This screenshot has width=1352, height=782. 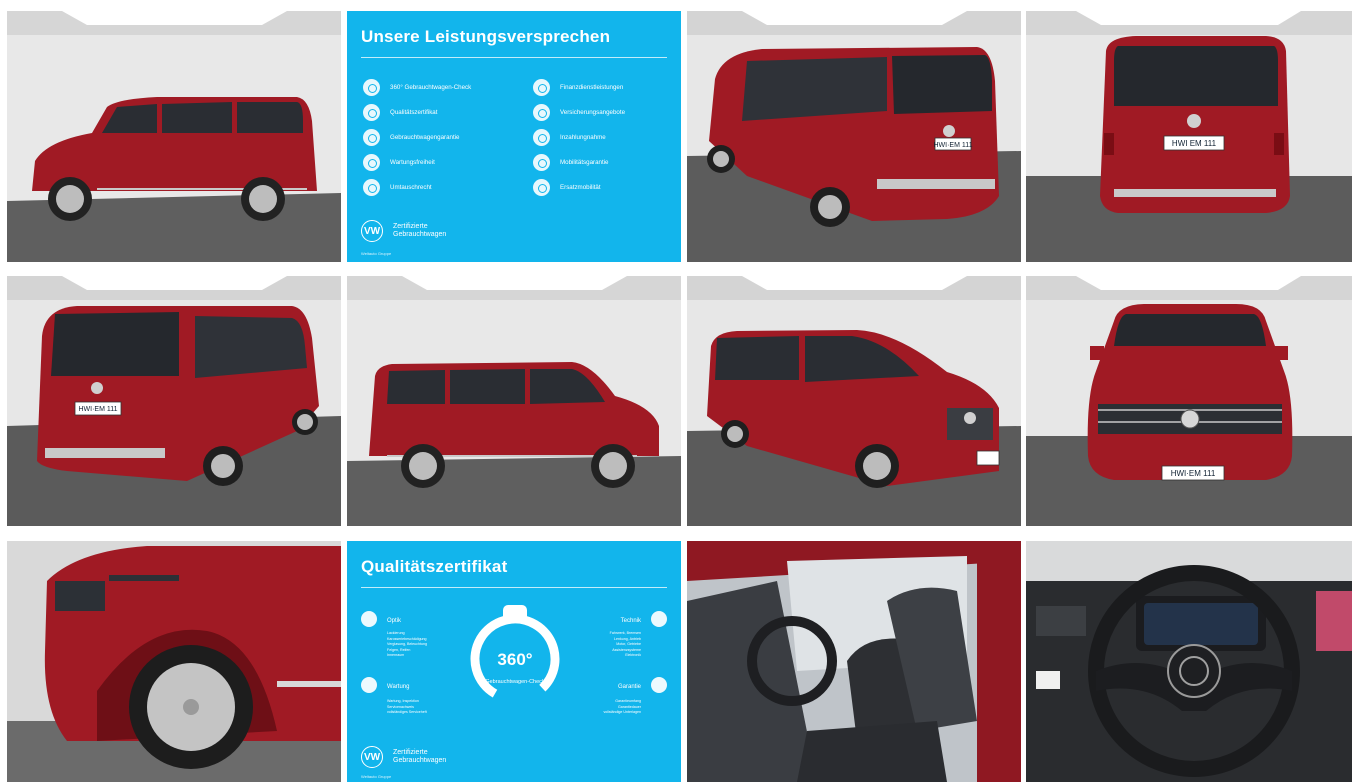 I want to click on service-item: Versicherungsangebote, so click(x=607, y=112).